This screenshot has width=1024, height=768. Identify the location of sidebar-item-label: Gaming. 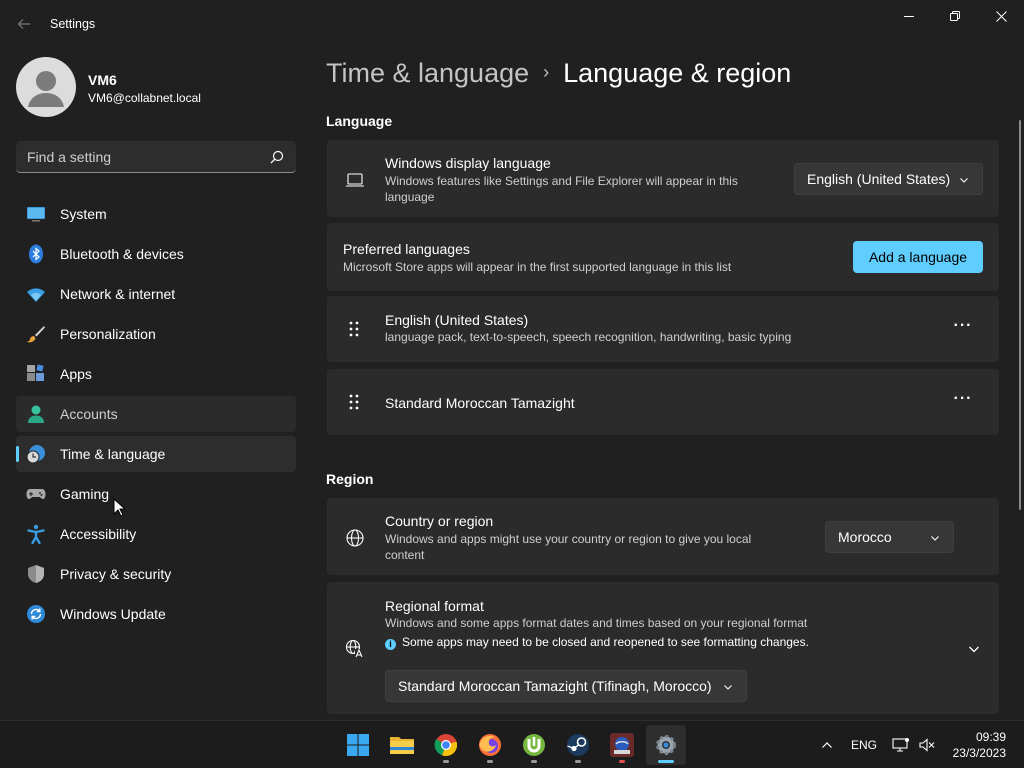
(85, 494).